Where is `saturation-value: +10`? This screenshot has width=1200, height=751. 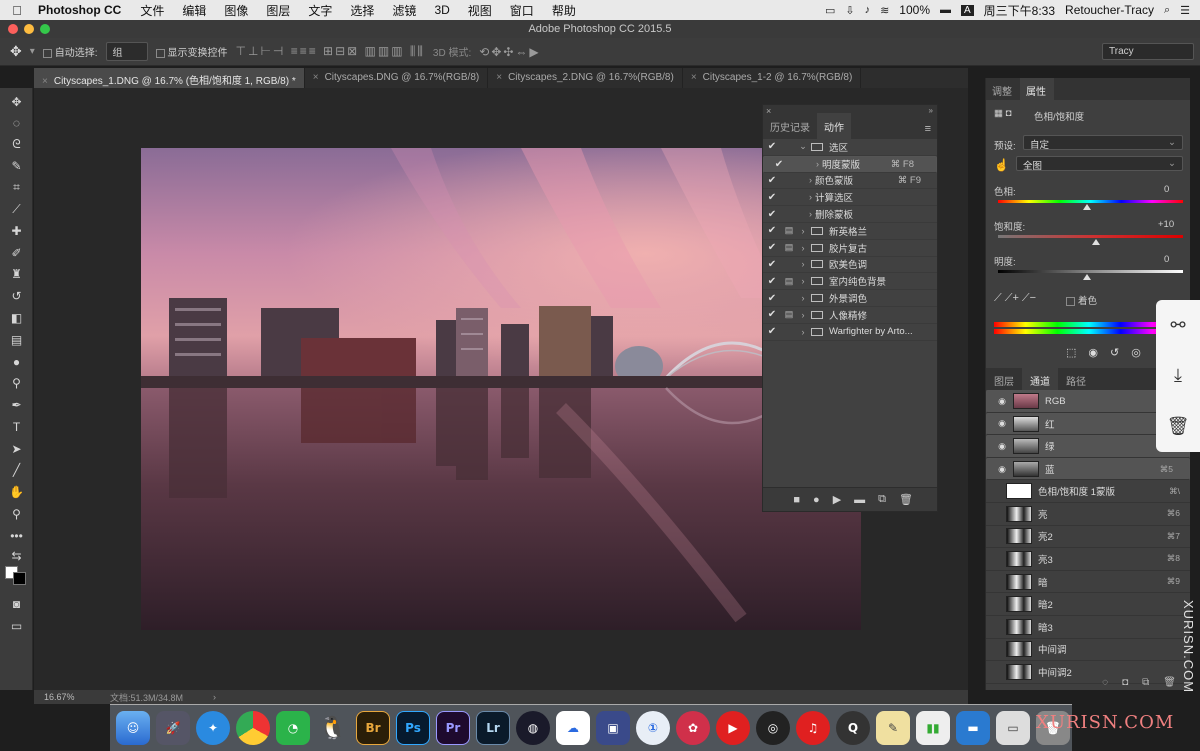 saturation-value: +10 is located at coordinates (1166, 224).